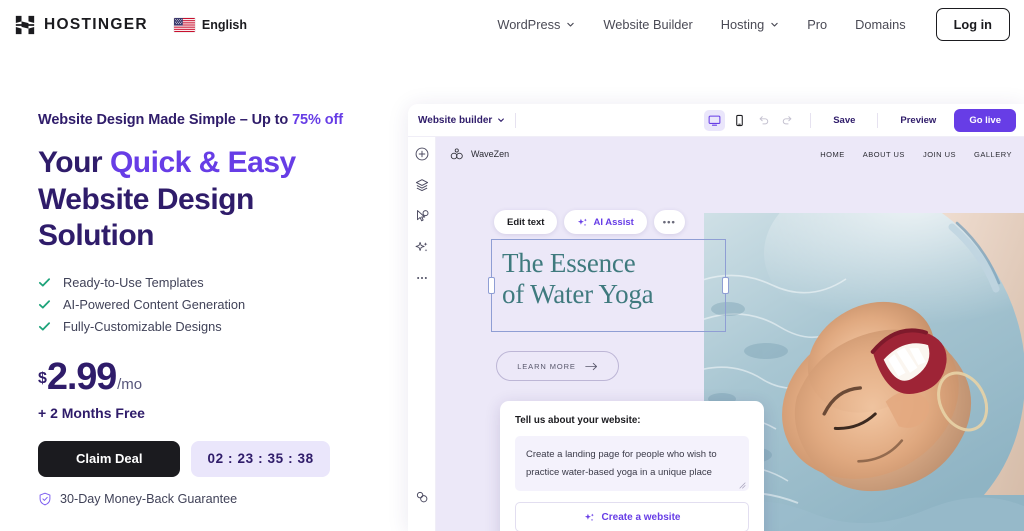 This screenshot has height=531, width=1024. Describe the element at coordinates (832, 154) in the screenshot. I see `site-nav-home: HOME` at that location.